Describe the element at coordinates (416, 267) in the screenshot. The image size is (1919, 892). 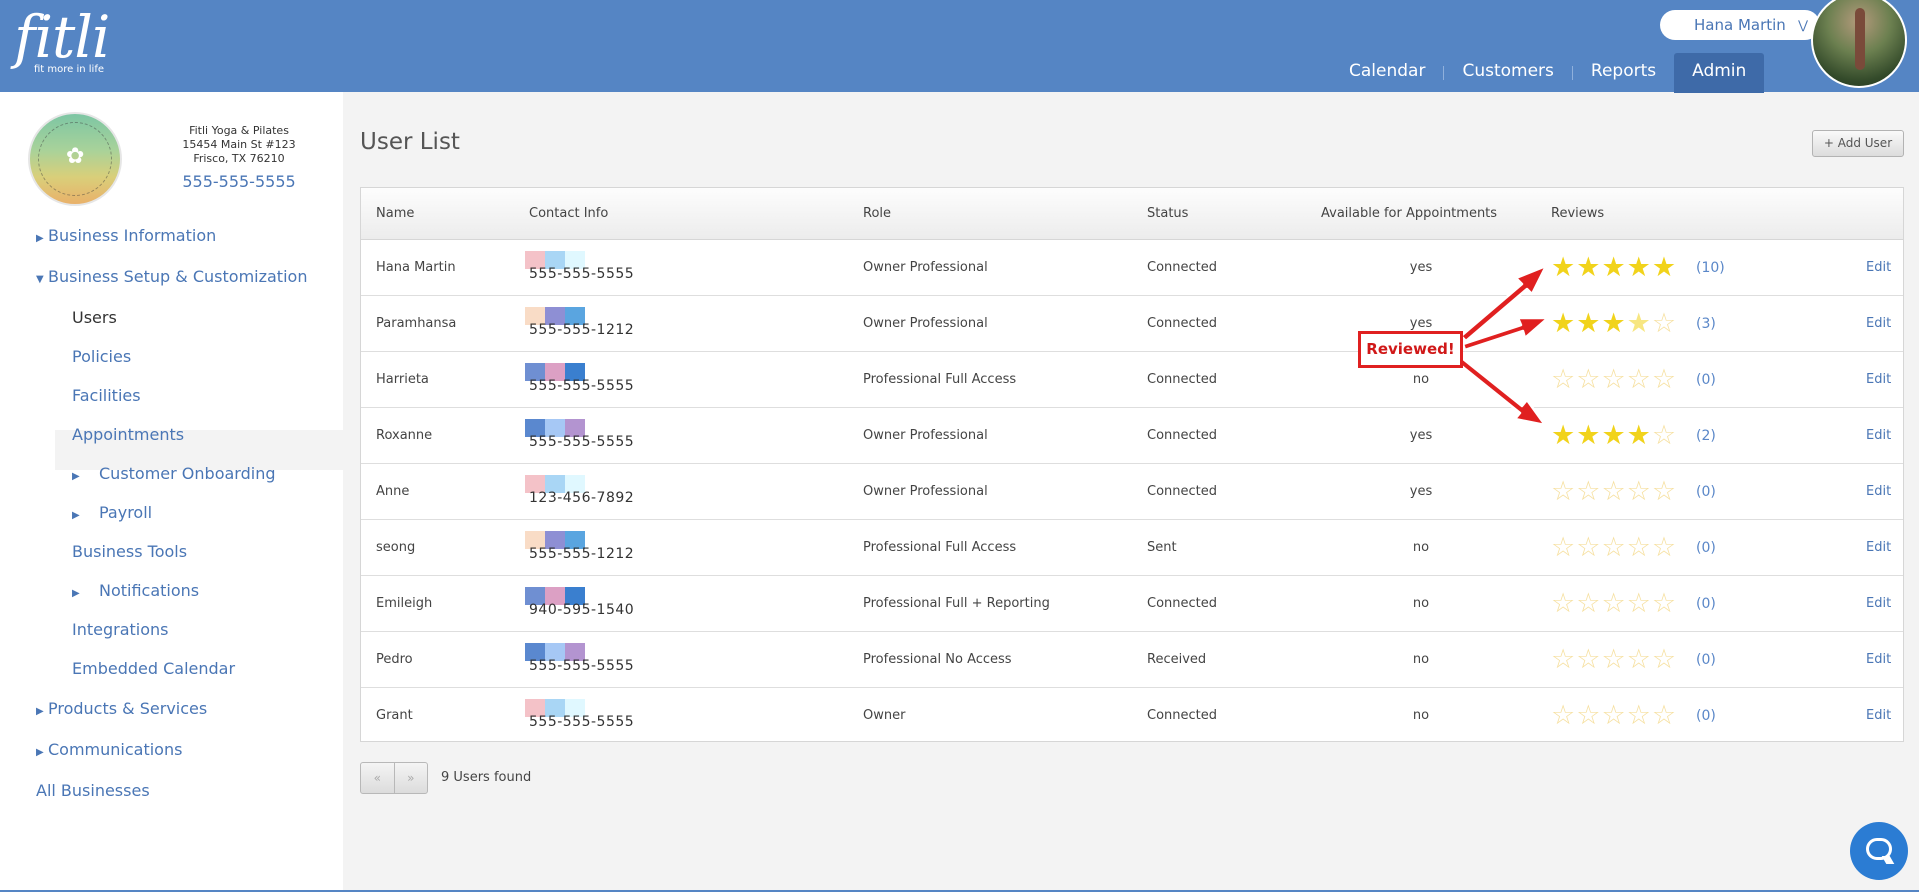
I see `user-name-cell: Hana Martin` at that location.